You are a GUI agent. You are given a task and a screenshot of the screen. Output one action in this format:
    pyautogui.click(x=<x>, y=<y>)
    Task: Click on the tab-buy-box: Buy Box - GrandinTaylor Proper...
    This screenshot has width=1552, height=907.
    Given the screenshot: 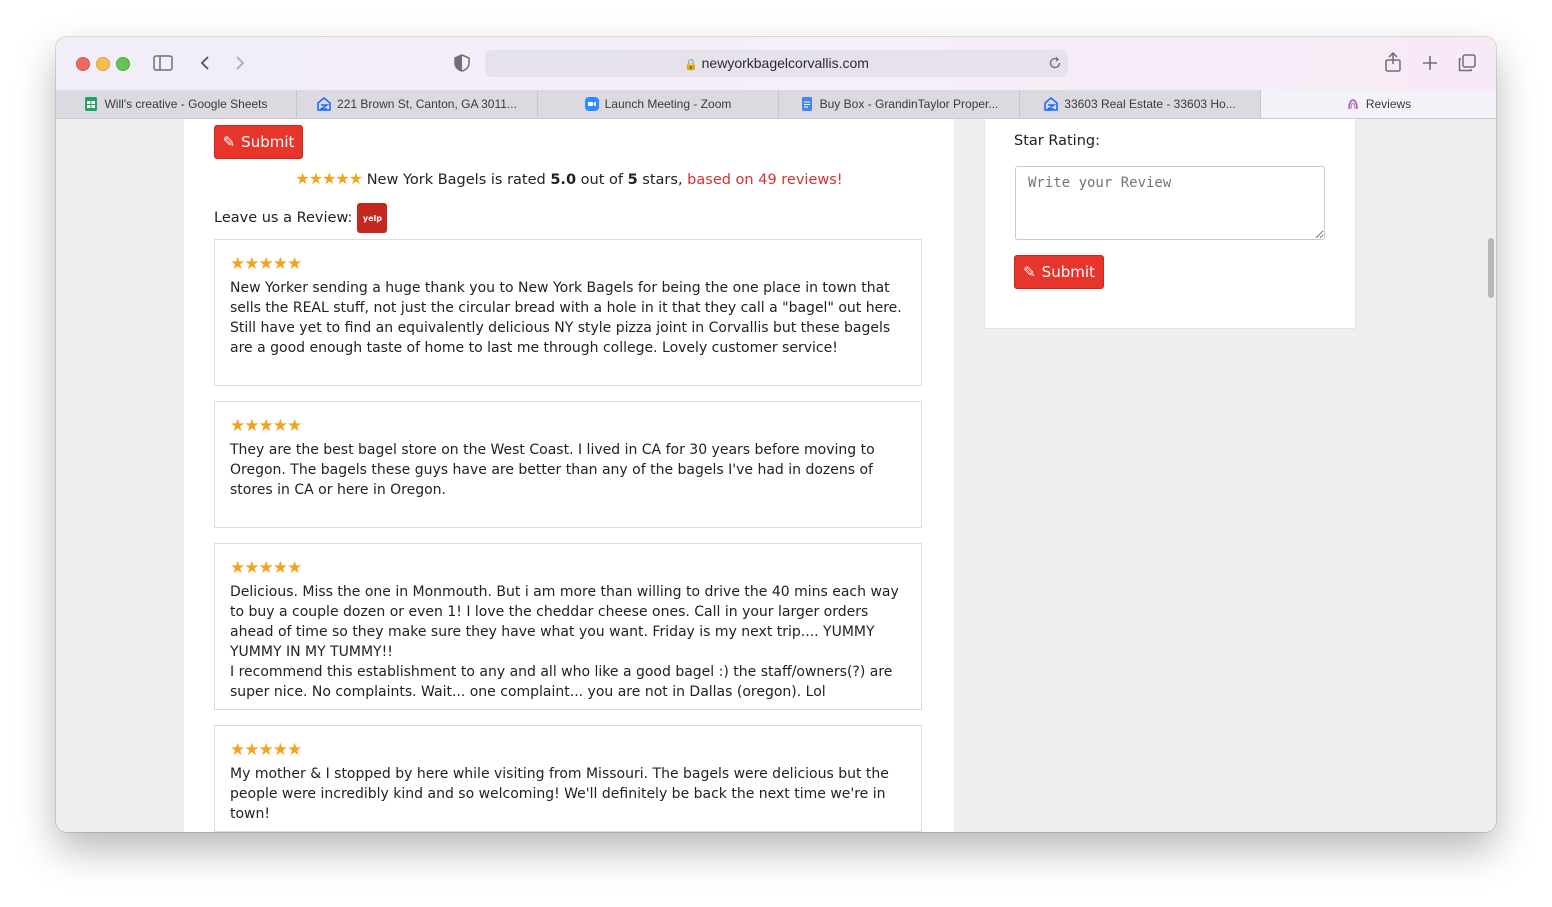 What is the action you would take?
    pyautogui.click(x=899, y=104)
    